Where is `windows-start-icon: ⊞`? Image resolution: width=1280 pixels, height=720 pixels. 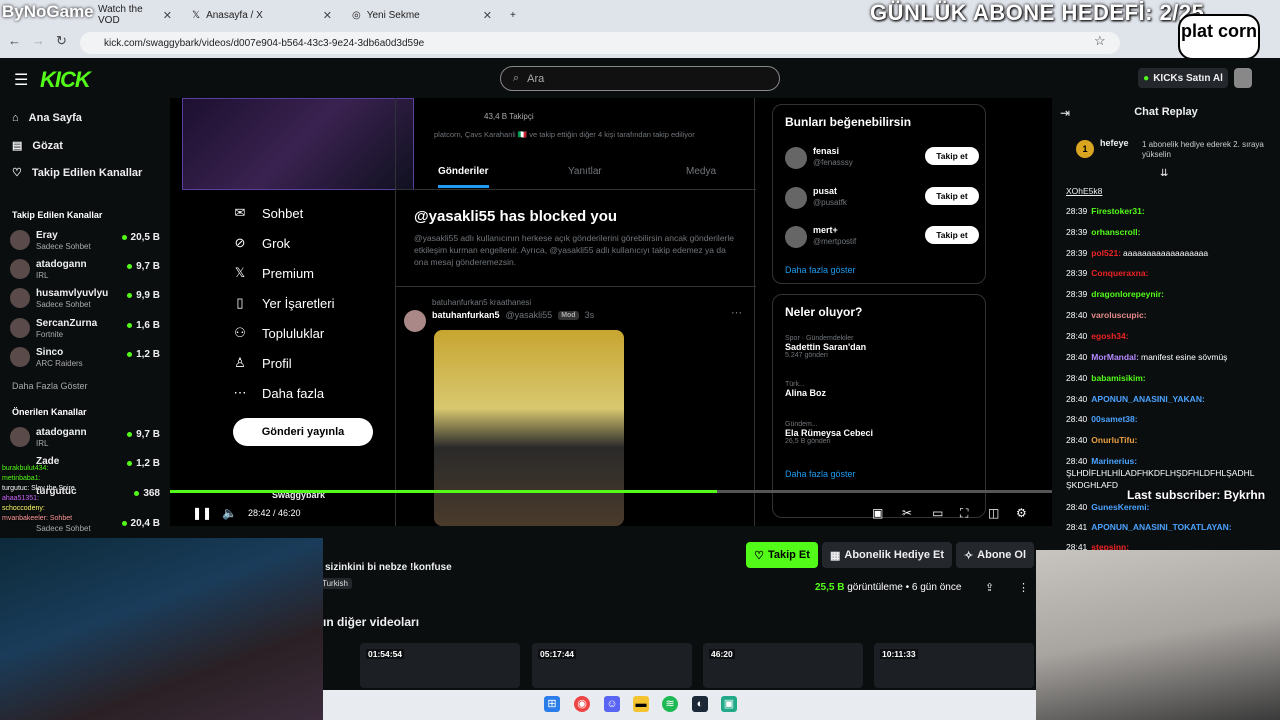
windows-start-icon: ⊞ is located at coordinates (552, 704).